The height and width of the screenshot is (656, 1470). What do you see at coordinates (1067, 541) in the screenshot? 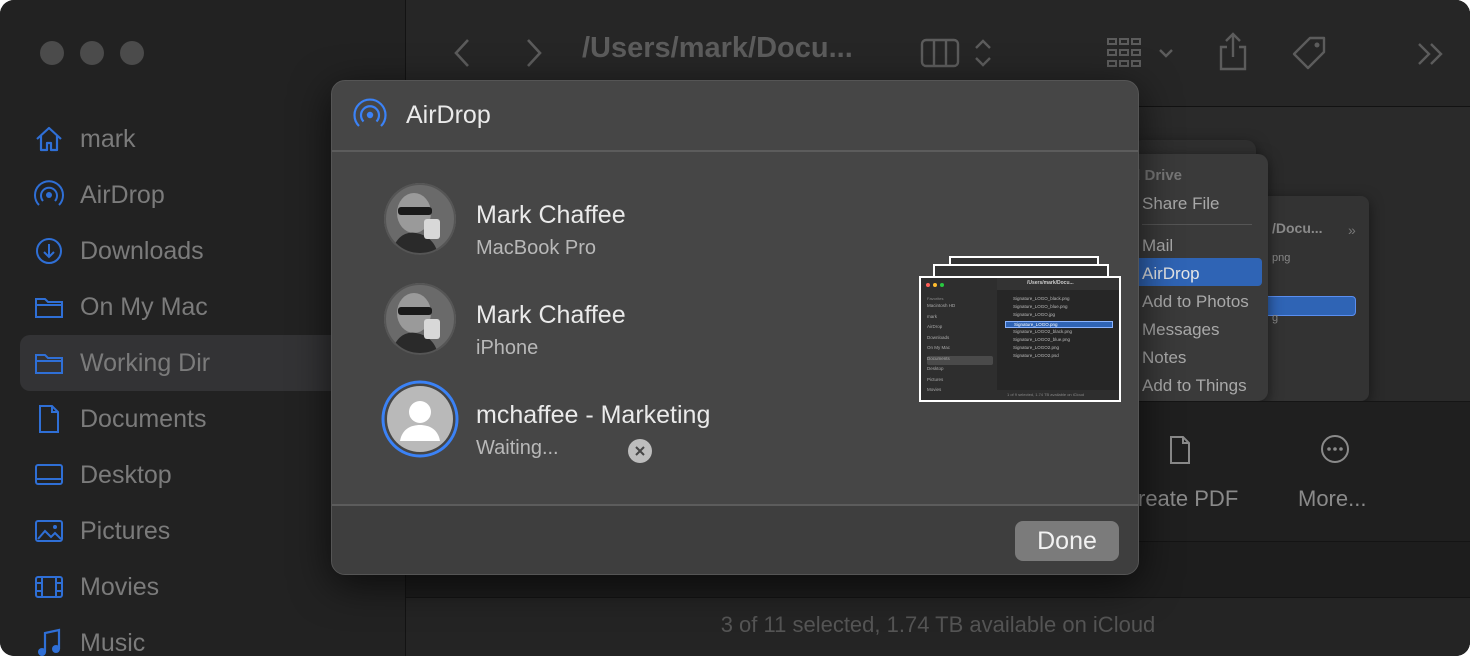
I see `done-button: Done` at bounding box center [1067, 541].